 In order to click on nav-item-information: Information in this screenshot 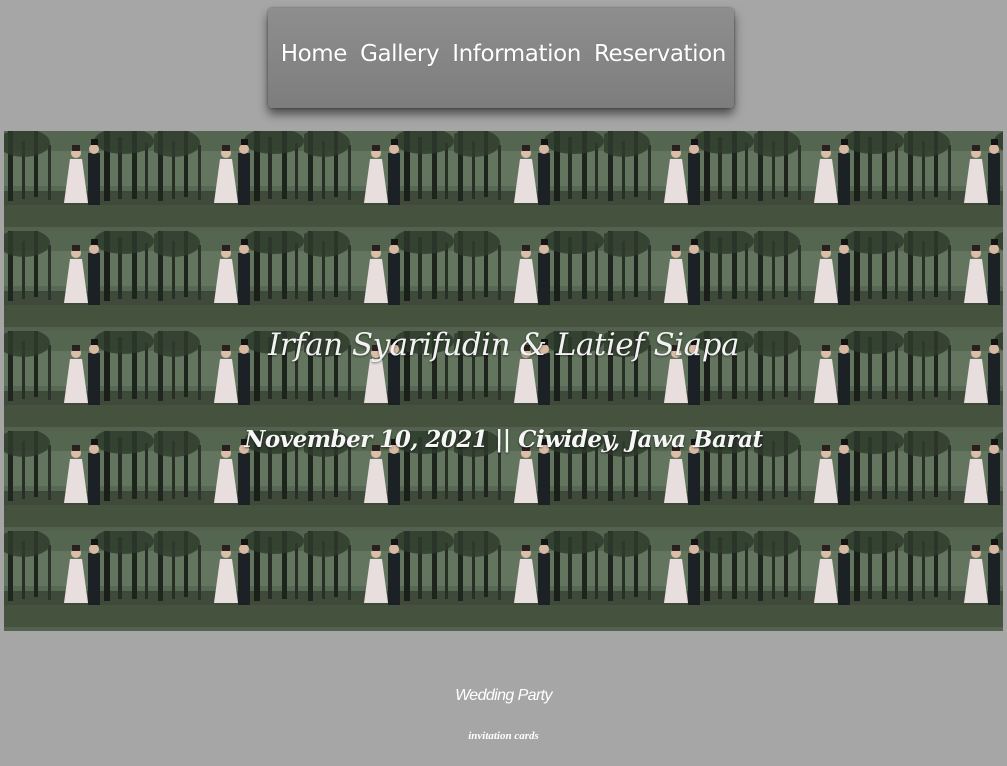, I will do `click(516, 54)`.